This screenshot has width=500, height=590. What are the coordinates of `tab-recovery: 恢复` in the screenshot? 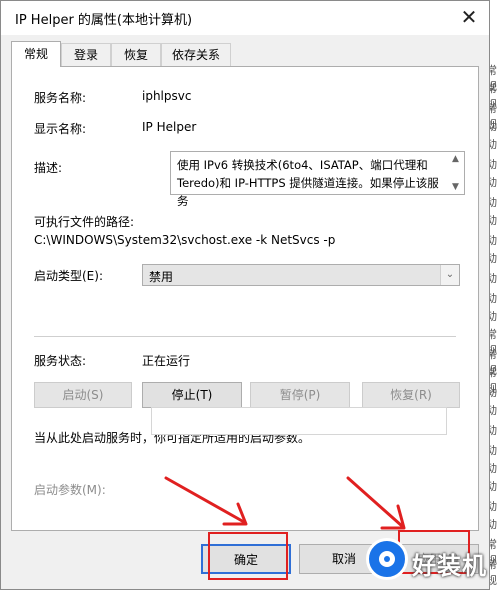 It's located at (136, 54).